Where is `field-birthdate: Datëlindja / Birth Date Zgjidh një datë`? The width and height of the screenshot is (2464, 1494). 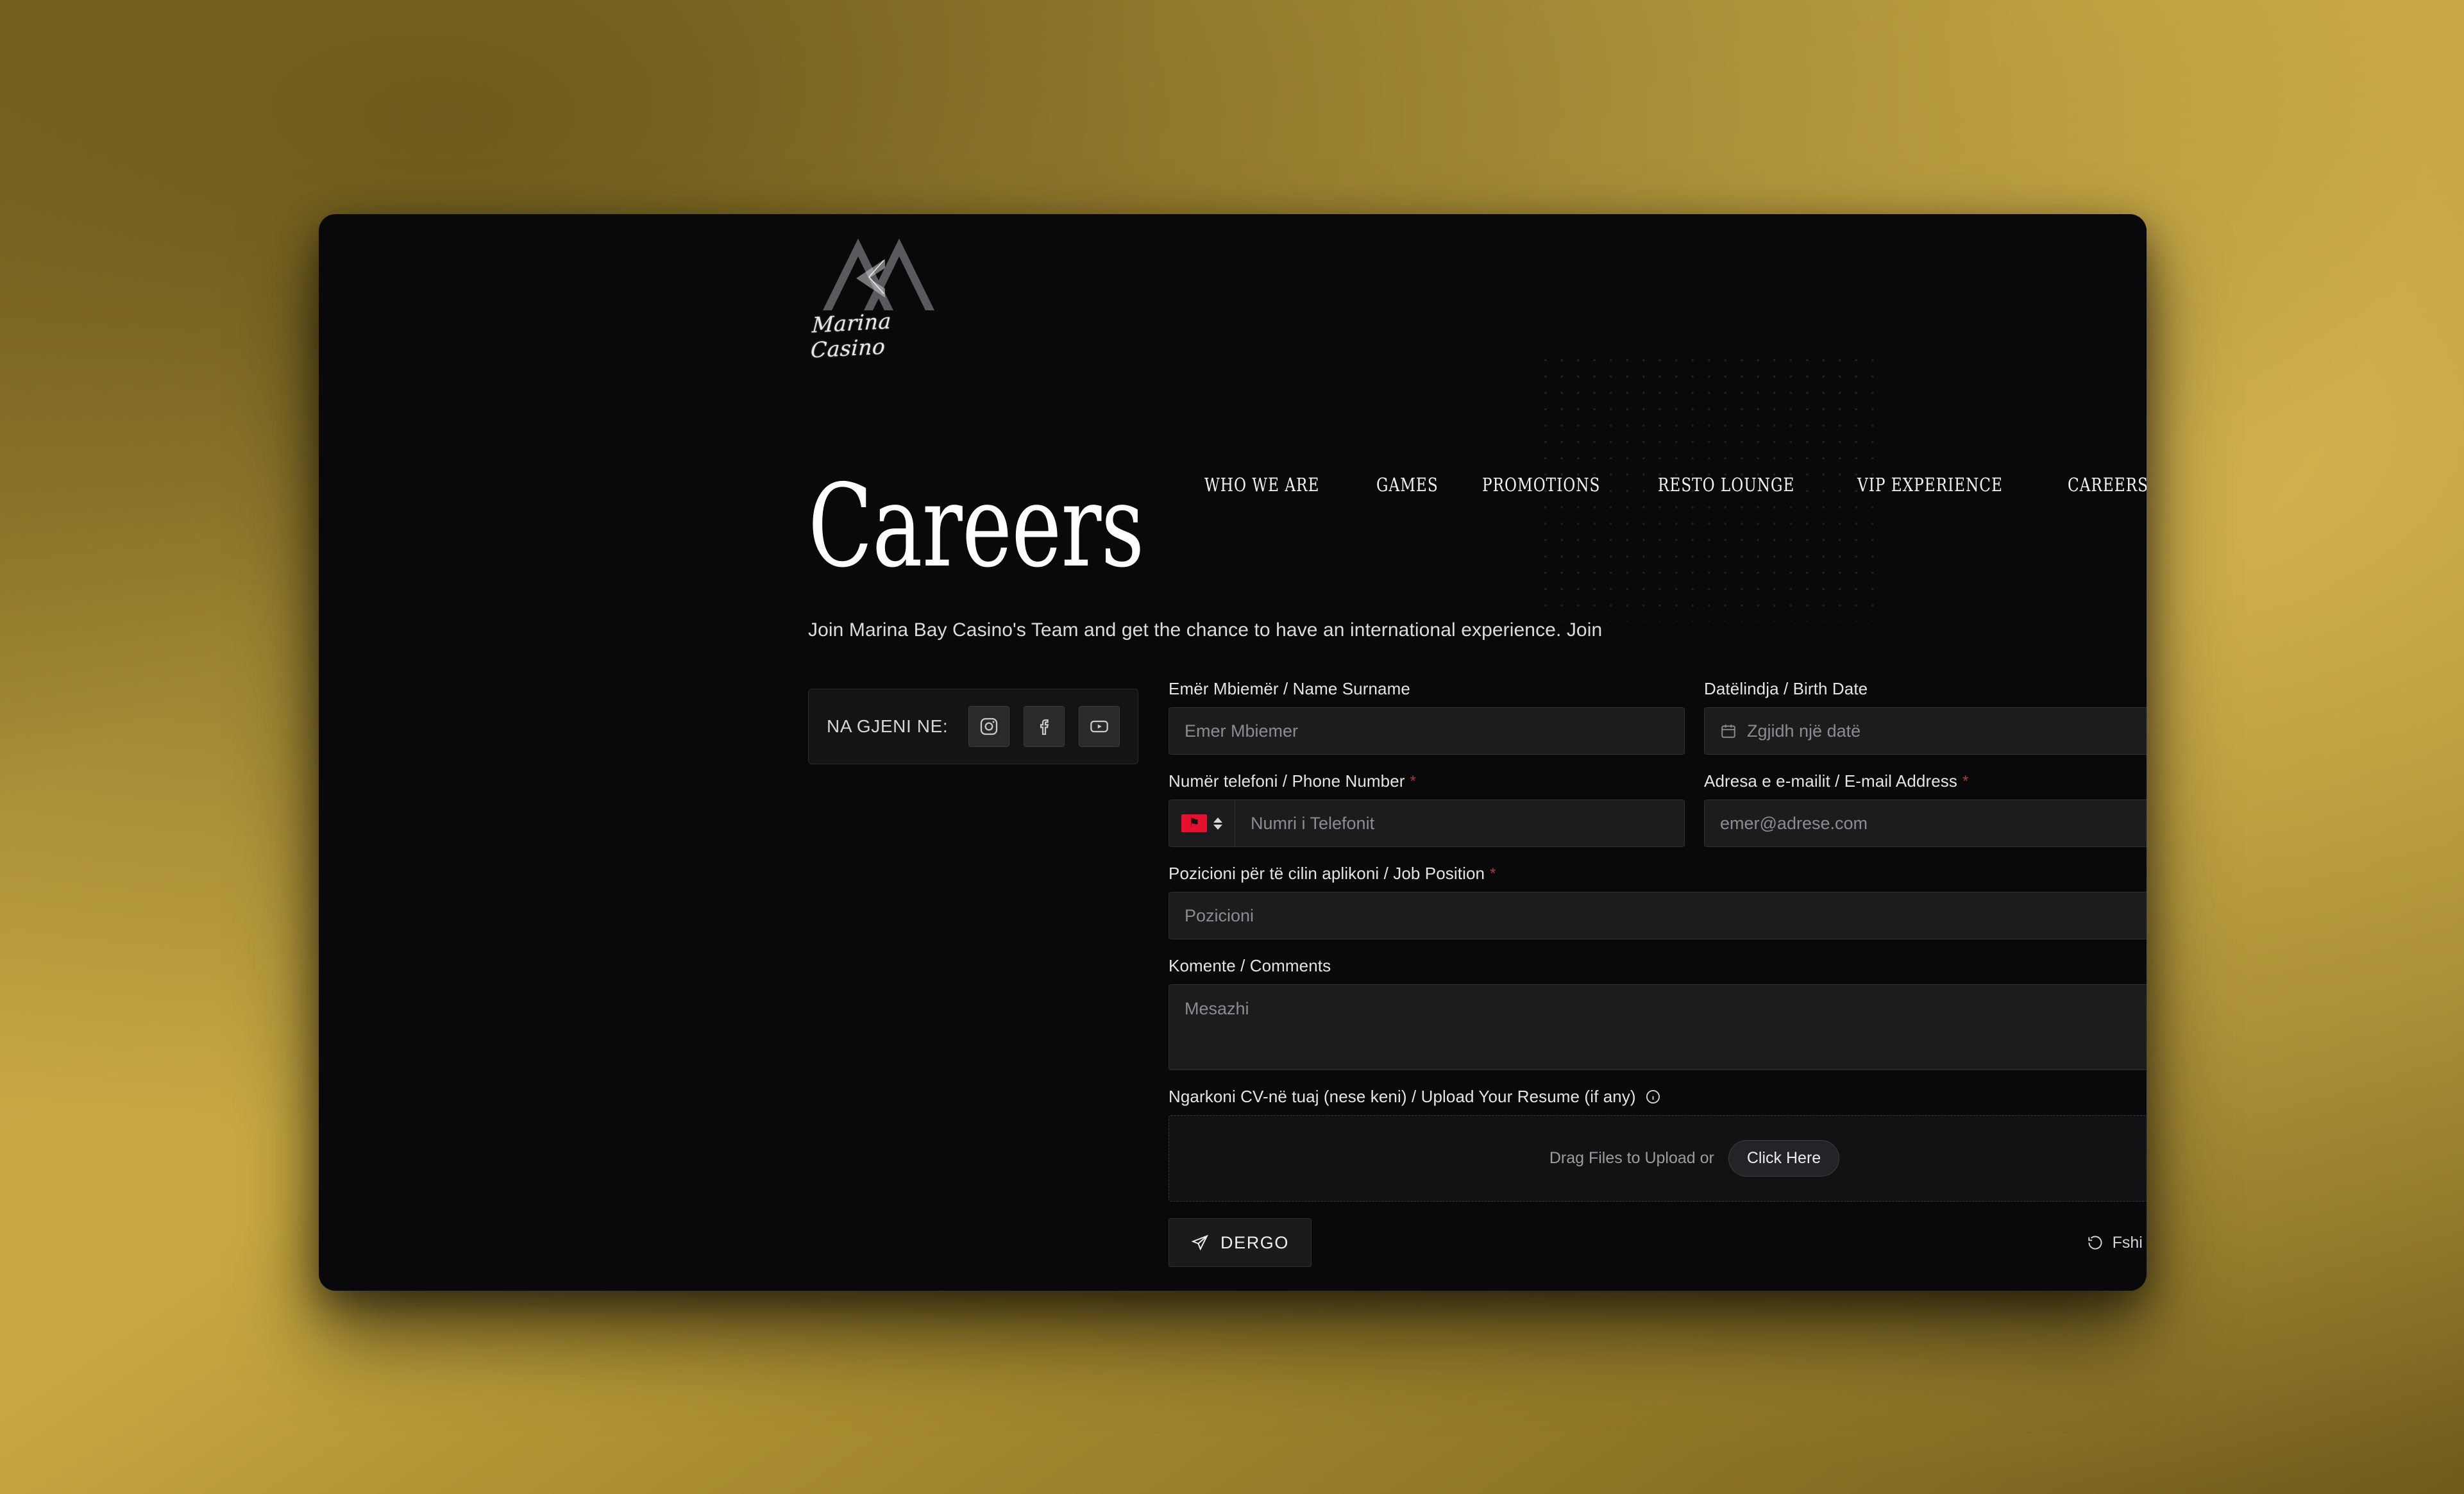 field-birthdate: Datëlindja / Birth Date Zgjidh një datë is located at coordinates (1925, 717).